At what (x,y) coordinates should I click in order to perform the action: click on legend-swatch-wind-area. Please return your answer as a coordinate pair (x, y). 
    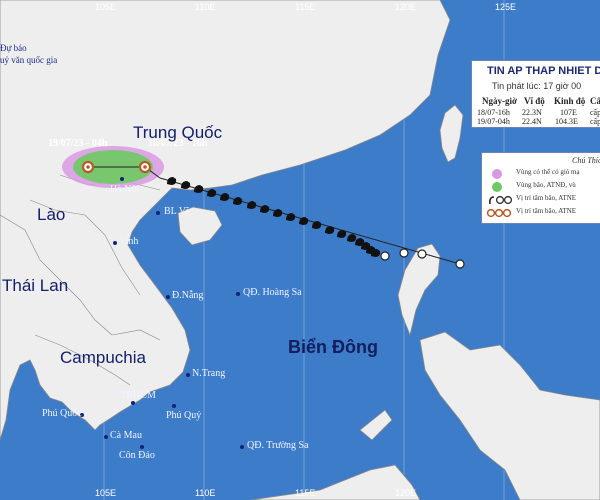
    Looking at the image, I should click on (497, 174).